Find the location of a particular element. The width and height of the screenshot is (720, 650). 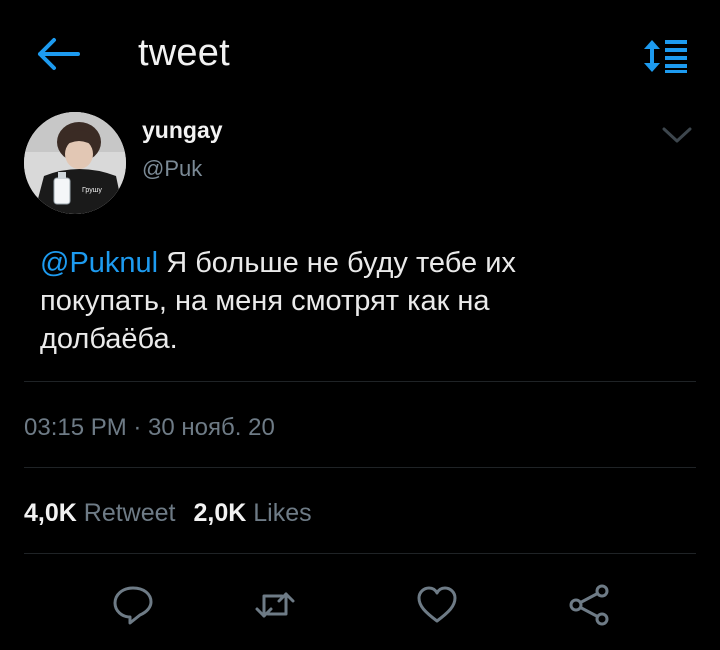

avatar-photo: Грушу is located at coordinates (75, 163).